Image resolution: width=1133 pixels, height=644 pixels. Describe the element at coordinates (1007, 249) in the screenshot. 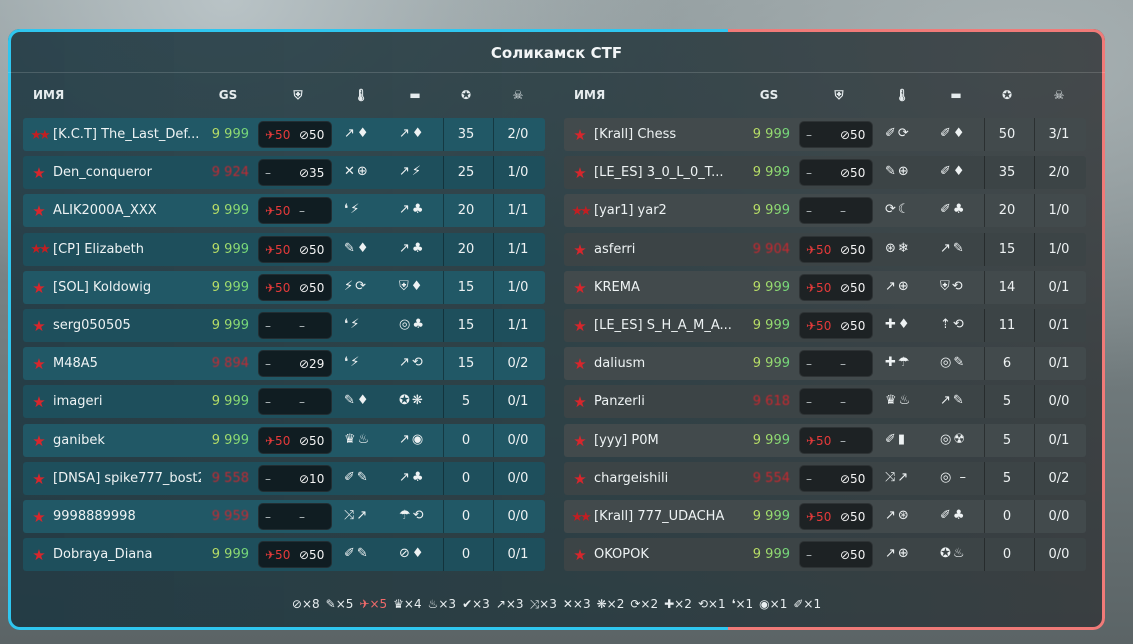

I see `player-score: 15` at that location.